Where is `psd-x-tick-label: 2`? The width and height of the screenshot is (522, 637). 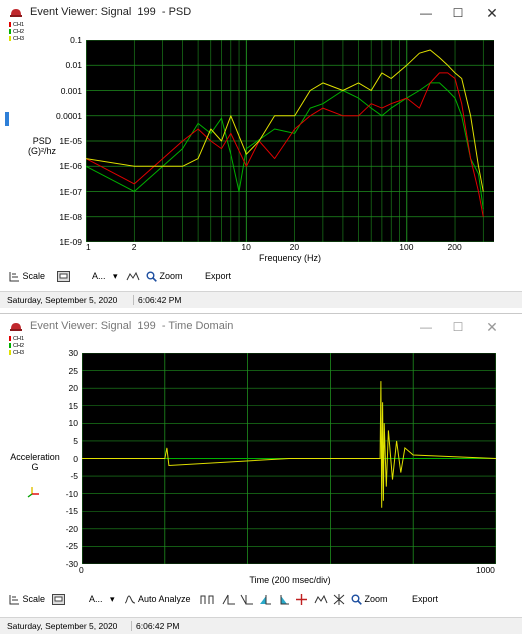 psd-x-tick-label: 2 is located at coordinates (134, 247).